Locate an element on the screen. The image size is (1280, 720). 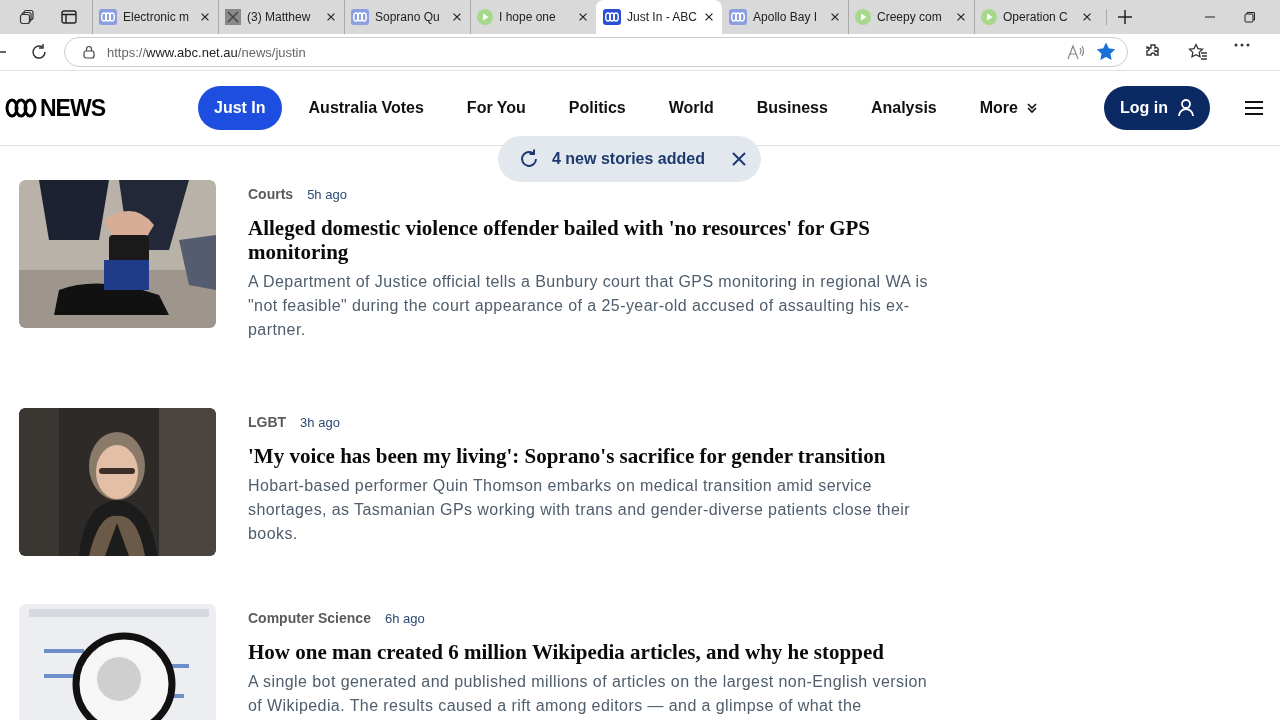
tab-actions-icon is located at coordinates (69, 17).